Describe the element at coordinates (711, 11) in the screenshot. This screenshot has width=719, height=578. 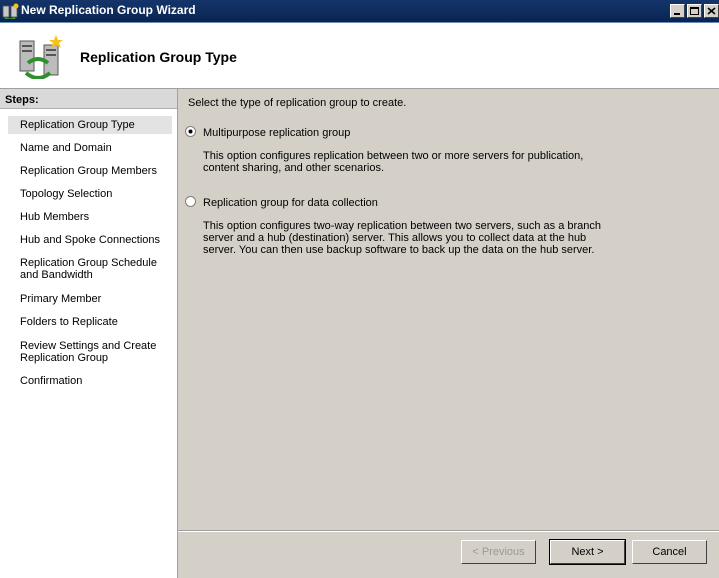
I see `close-button` at that location.